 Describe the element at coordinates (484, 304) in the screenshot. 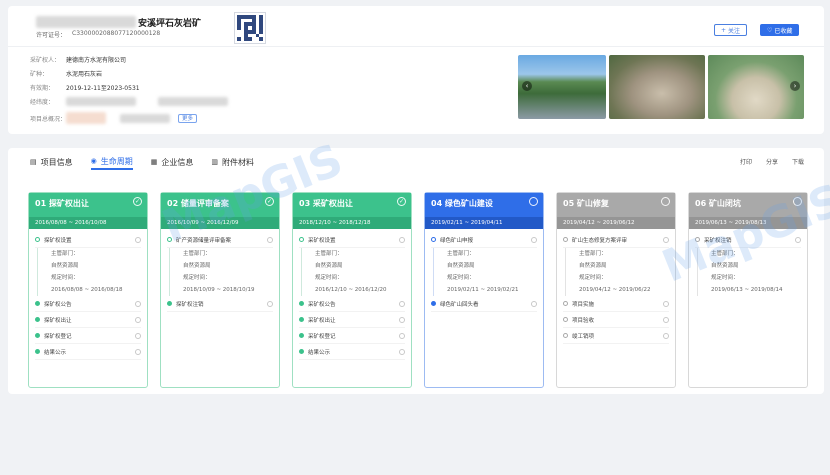

I see `task-item: 绿色矿山回头看` at that location.